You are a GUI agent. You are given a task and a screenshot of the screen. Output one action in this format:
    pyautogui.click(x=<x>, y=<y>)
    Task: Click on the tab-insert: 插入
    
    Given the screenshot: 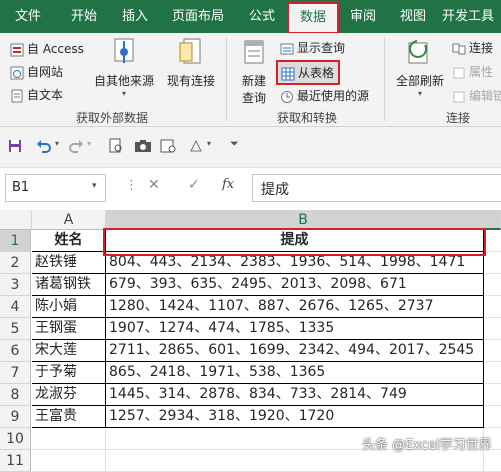 What is the action you would take?
    pyautogui.click(x=135, y=16)
    